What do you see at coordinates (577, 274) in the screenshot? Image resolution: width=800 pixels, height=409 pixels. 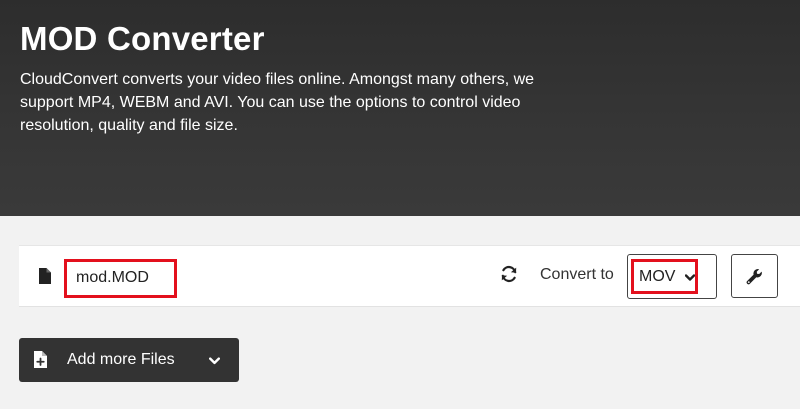 I see `convert-to-label: Convert to` at bounding box center [577, 274].